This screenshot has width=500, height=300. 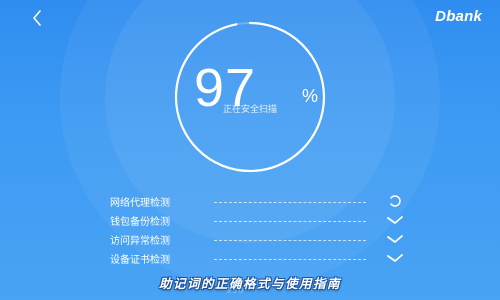 What do you see at coordinates (140, 203) in the screenshot?
I see `check-label: 网络代理检测` at bounding box center [140, 203].